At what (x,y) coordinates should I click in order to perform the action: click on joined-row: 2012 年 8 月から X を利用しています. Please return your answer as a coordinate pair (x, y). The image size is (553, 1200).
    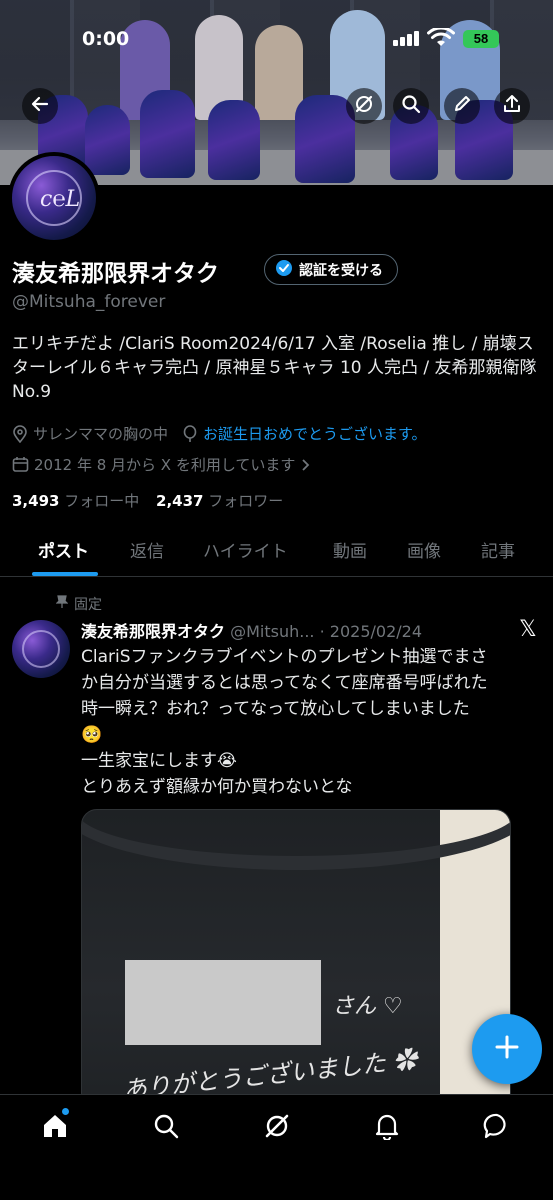
    Looking at the image, I should click on (164, 464).